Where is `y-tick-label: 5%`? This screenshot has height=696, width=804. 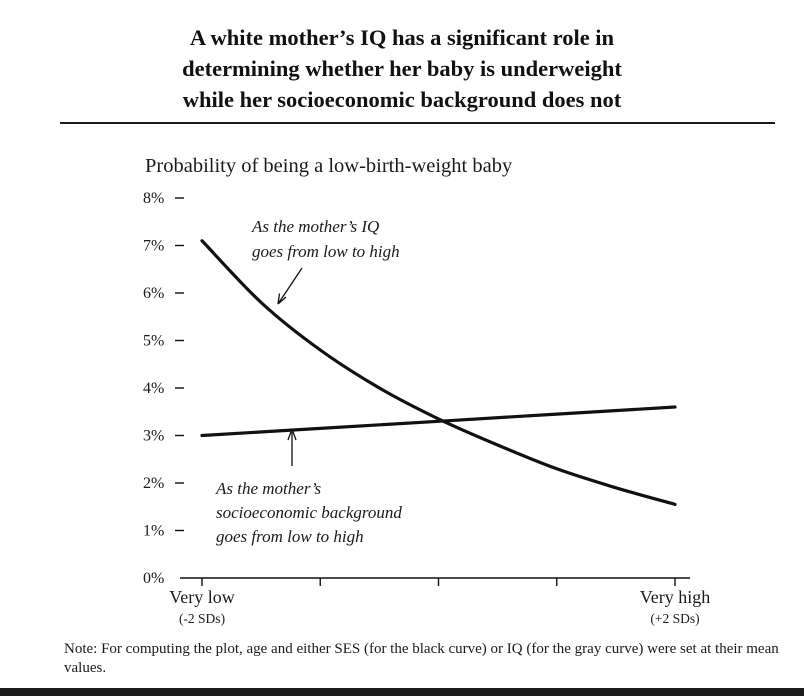 y-tick-label: 5% is located at coordinates (153, 341).